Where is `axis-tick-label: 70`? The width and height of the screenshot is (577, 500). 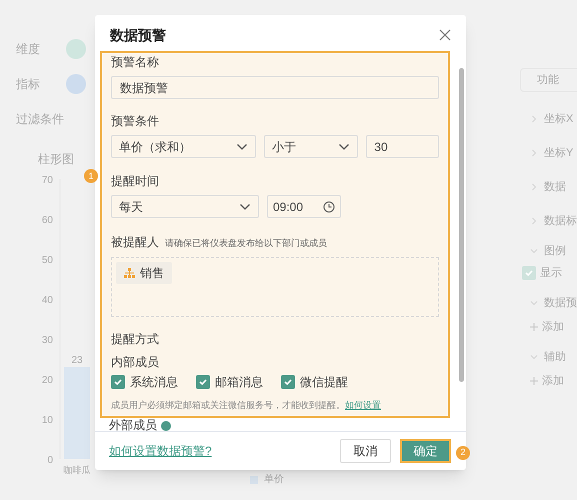
axis-tick-label: 70 is located at coordinates (47, 180).